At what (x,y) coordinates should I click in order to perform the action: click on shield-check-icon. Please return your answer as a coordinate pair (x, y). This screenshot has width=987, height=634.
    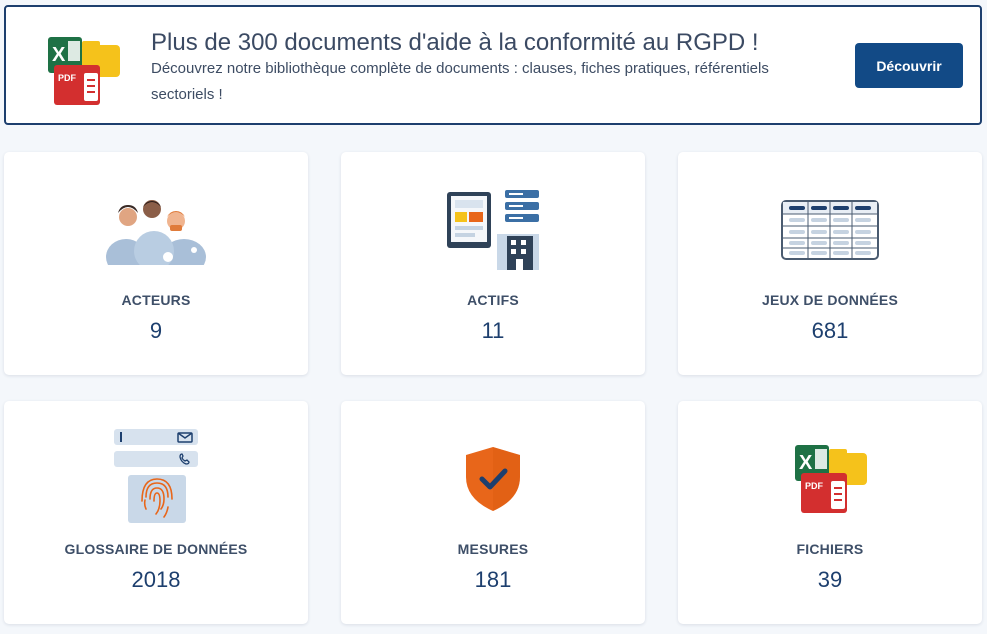
    Looking at the image, I should click on (493, 479).